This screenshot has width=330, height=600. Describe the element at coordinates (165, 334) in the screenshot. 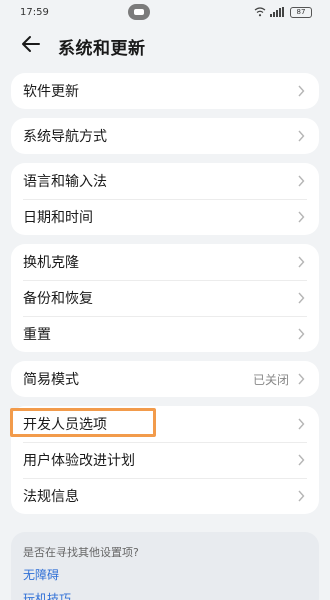

I see `row-reset: 重置` at that location.